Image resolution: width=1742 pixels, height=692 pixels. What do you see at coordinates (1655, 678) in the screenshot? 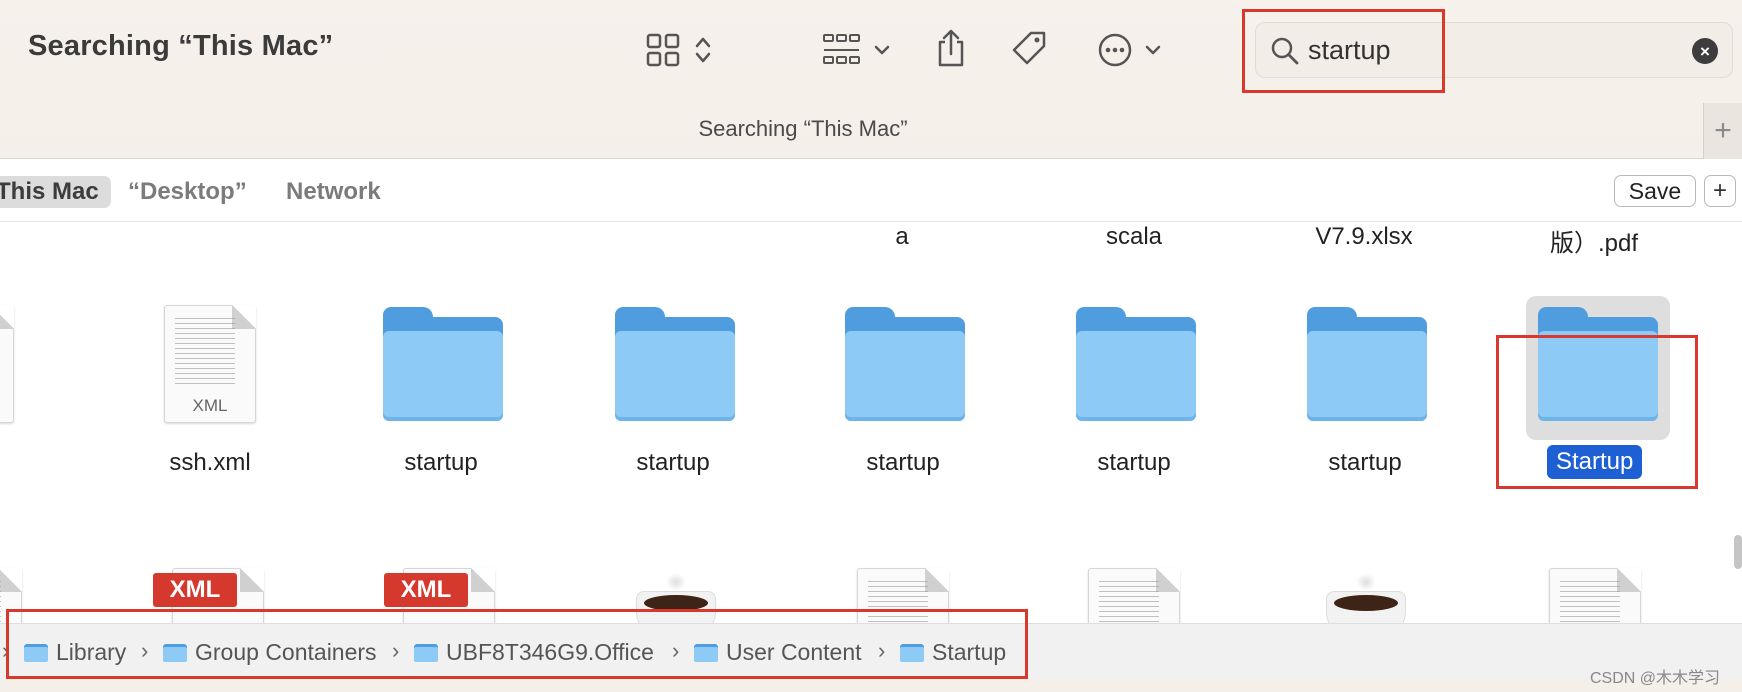
I see `watermark: CSDN @木木学习` at bounding box center [1655, 678].